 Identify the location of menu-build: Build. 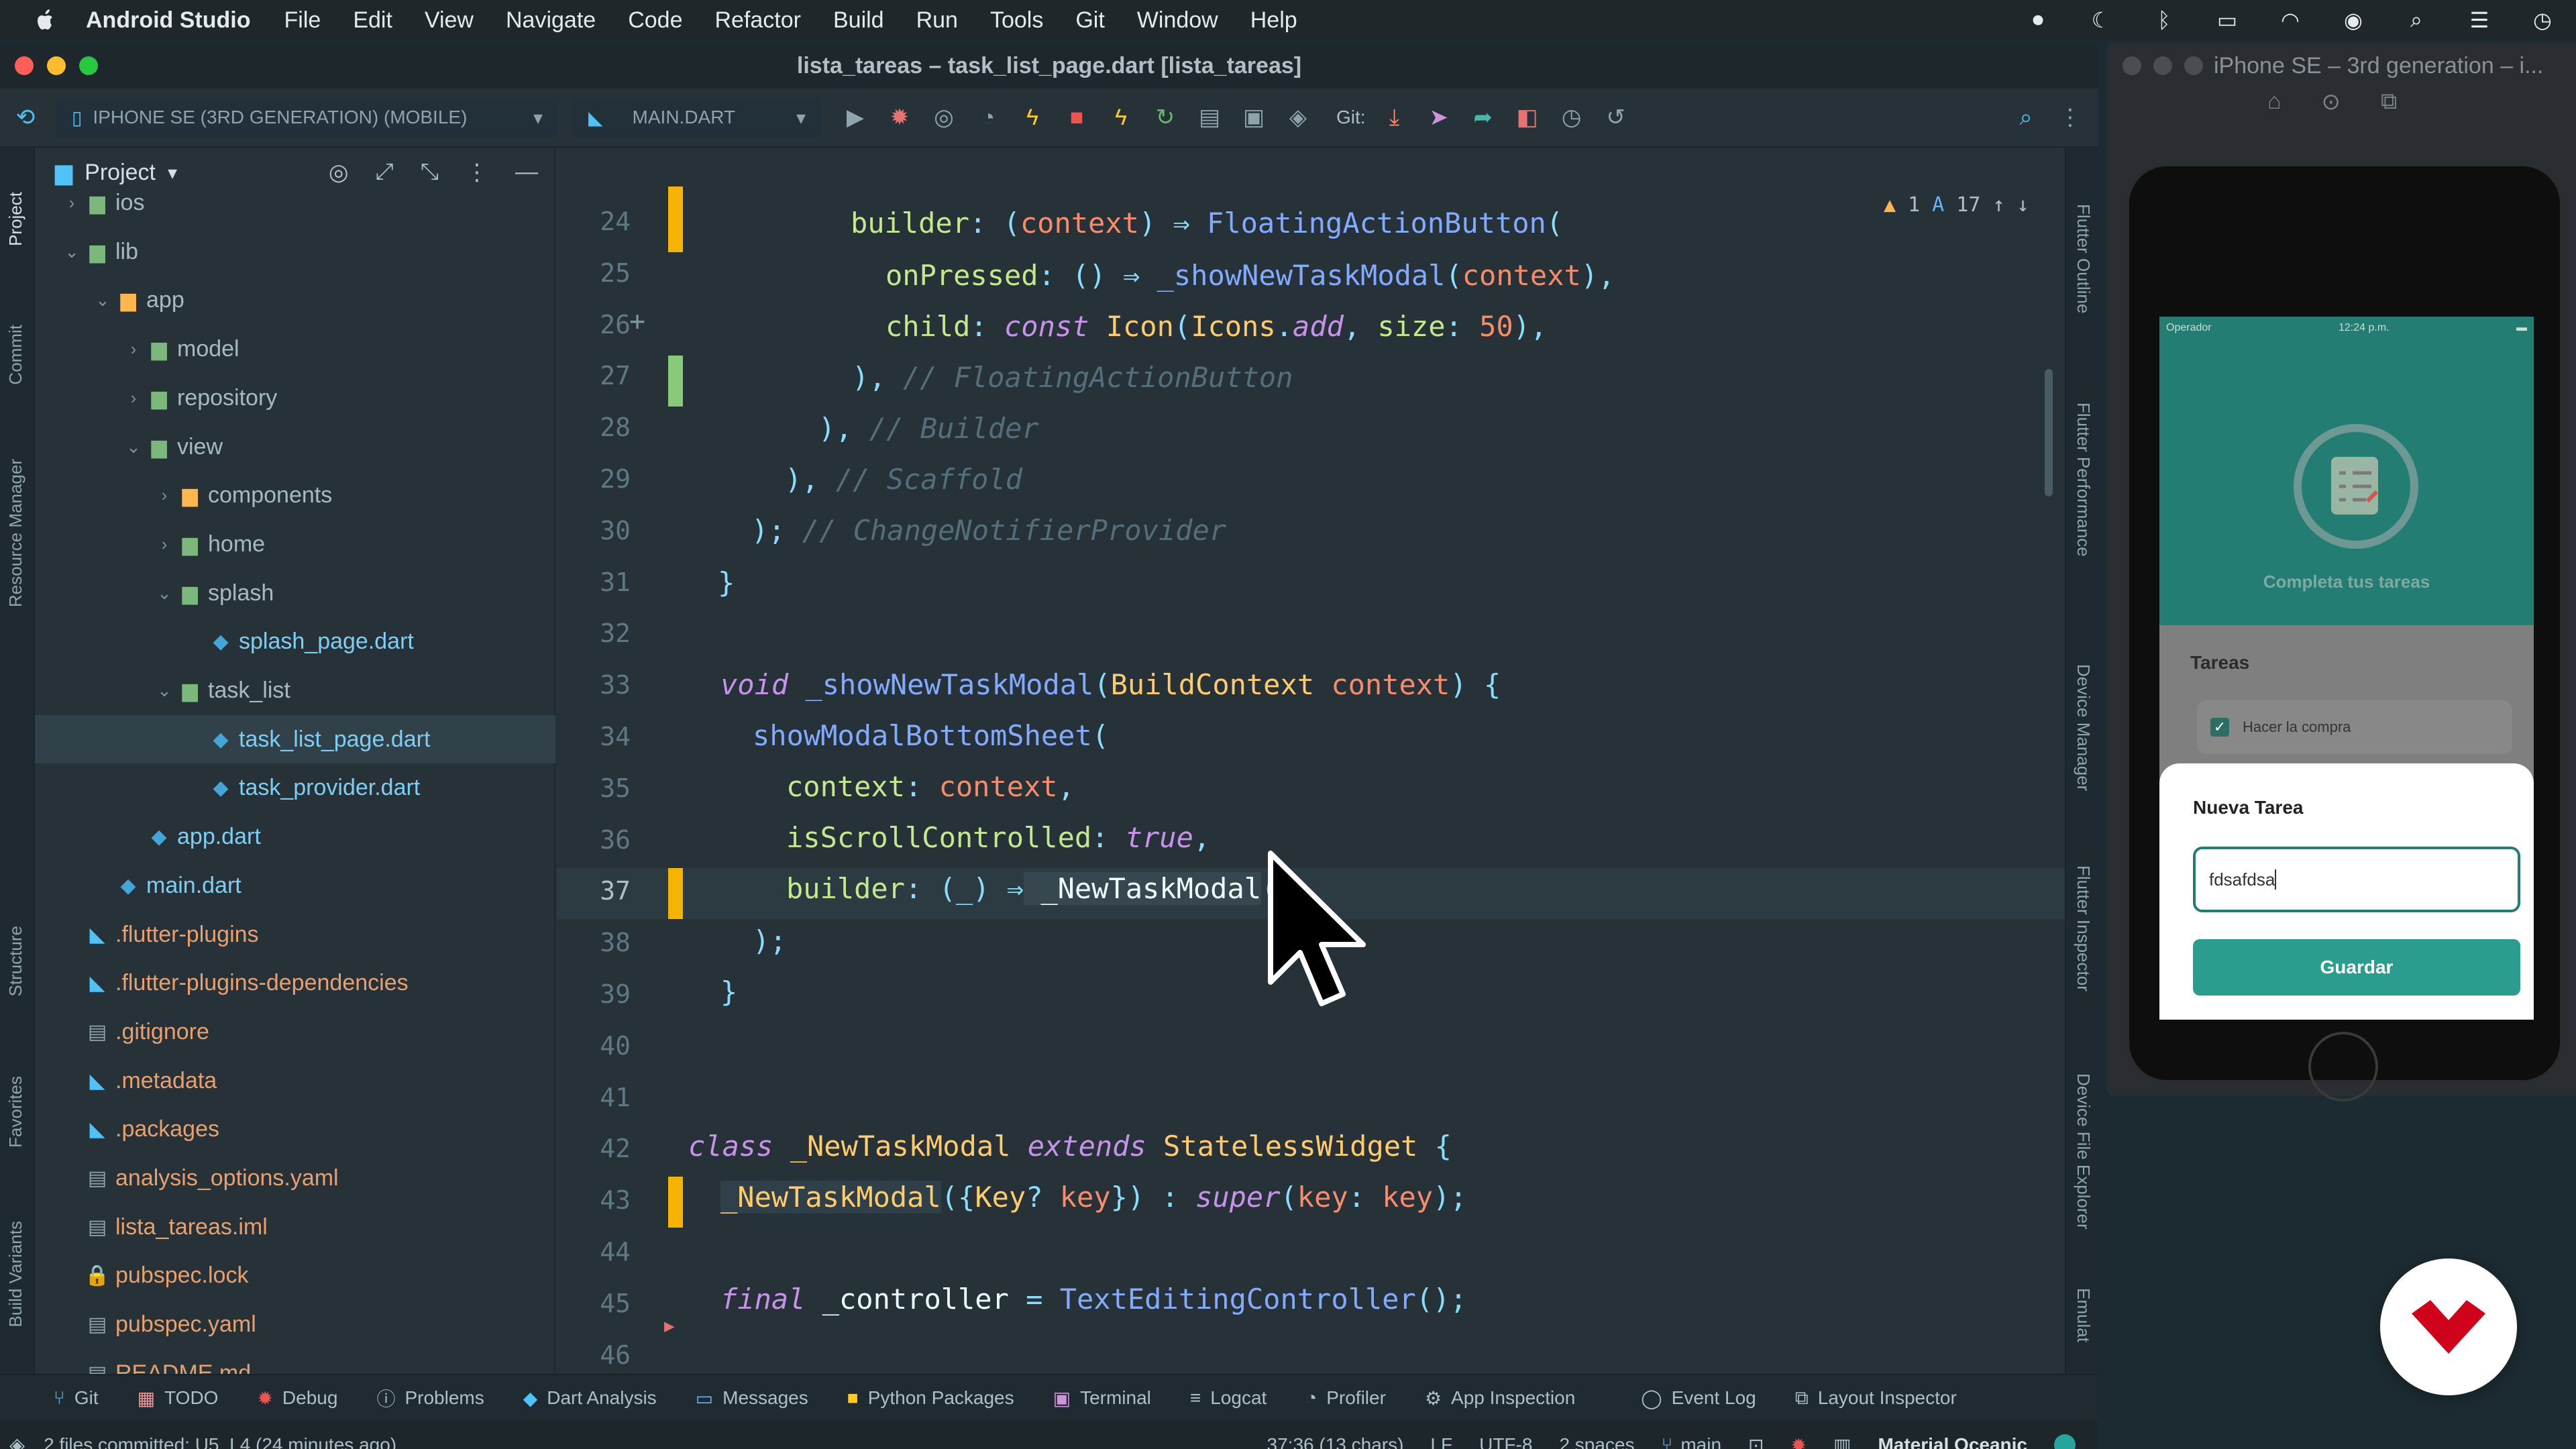
(858, 20).